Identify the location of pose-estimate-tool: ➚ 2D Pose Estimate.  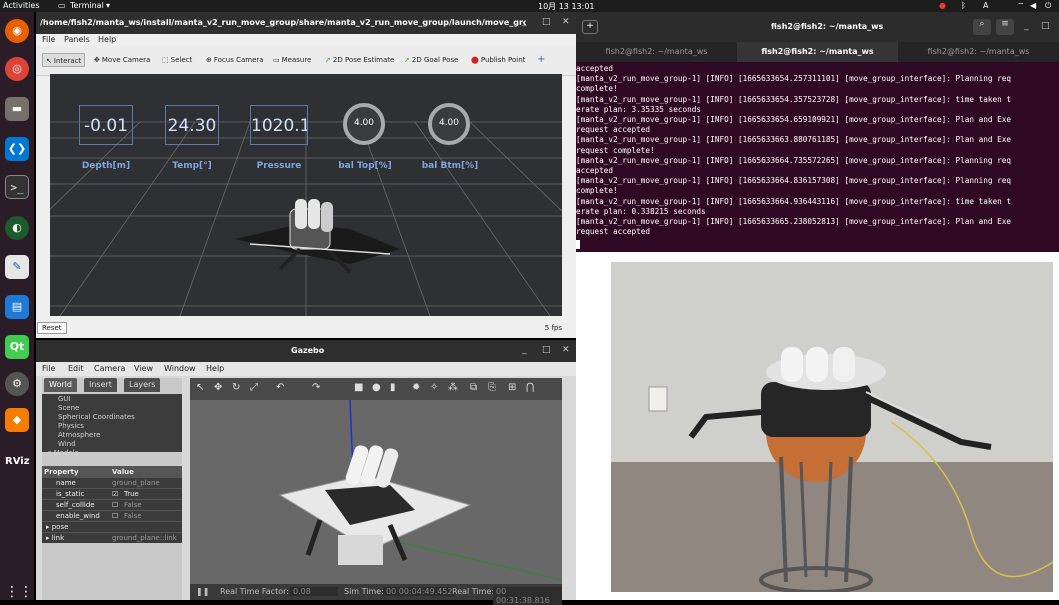
(359, 60).